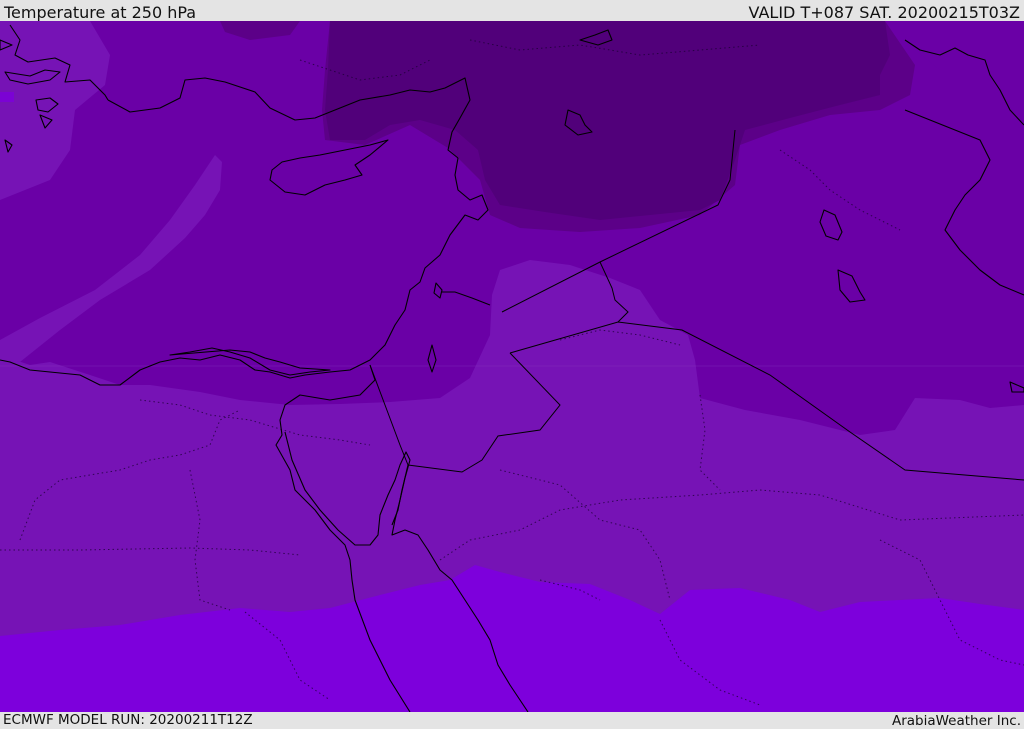 This screenshot has width=1024, height=729. I want to click on valid-time-label: VALID T+087 SAT. 20200215T03Z, so click(884, 12).